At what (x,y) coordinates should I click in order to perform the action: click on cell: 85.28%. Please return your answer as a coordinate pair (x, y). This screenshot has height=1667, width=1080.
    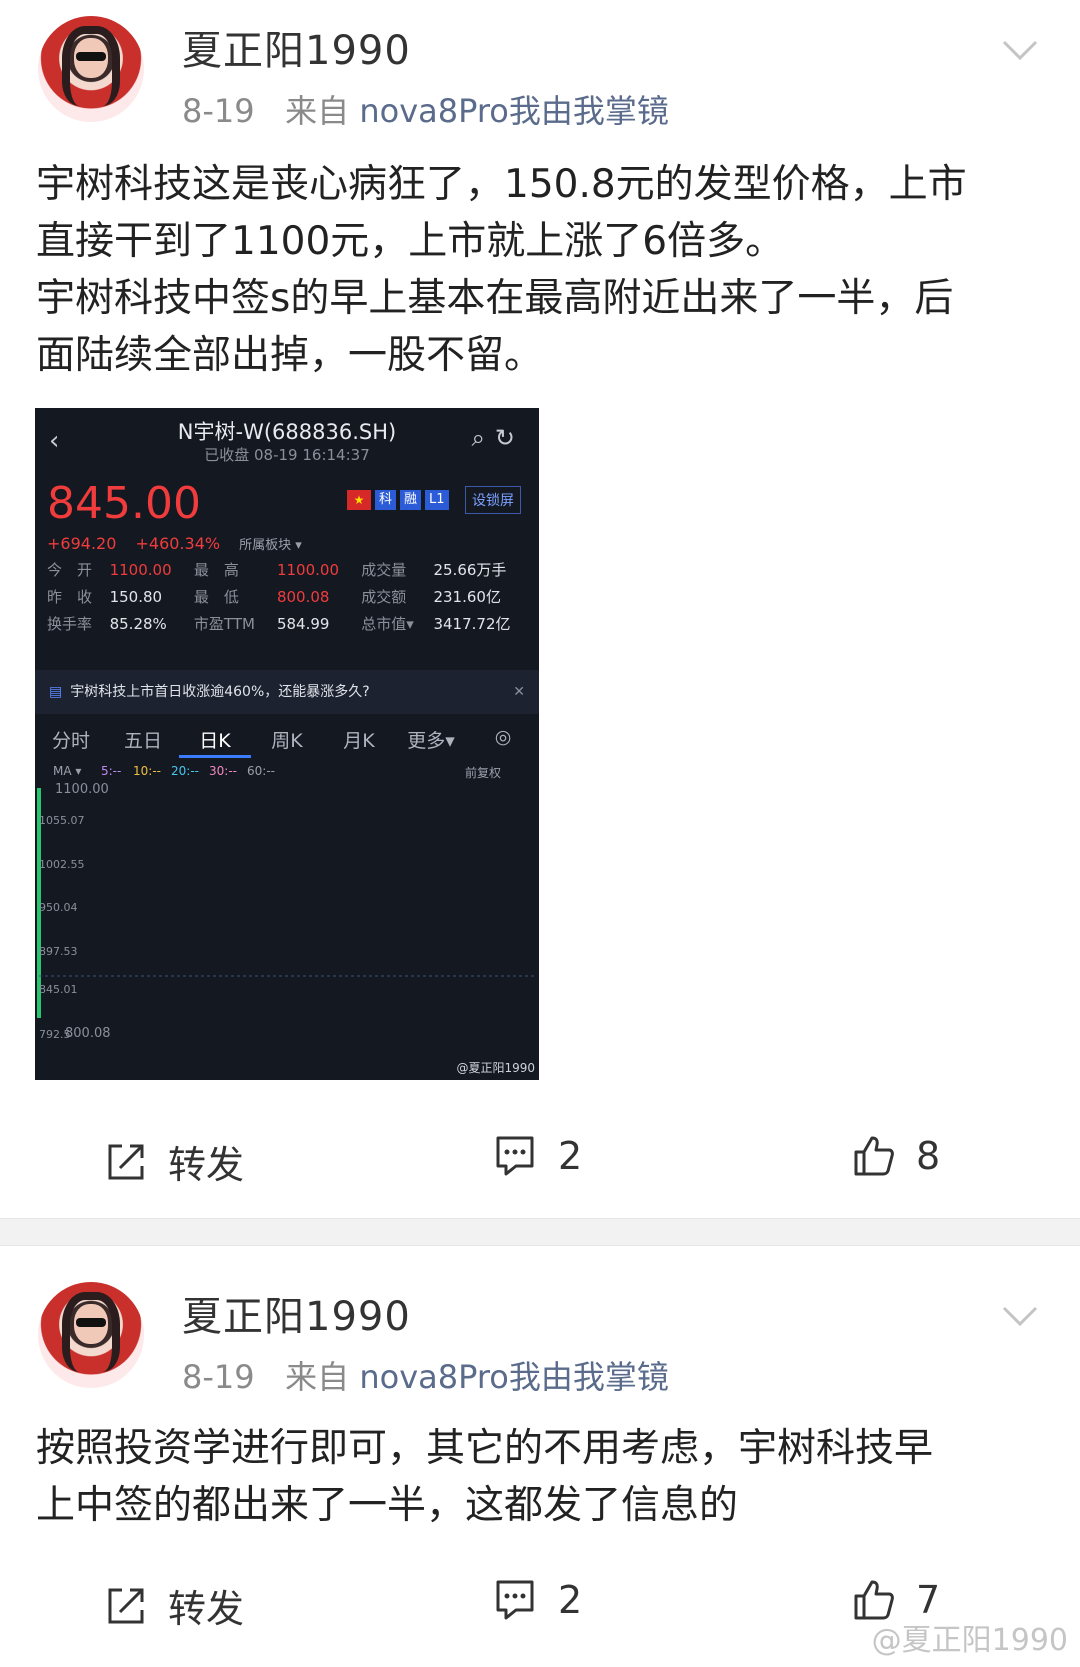
    Looking at the image, I should click on (138, 623).